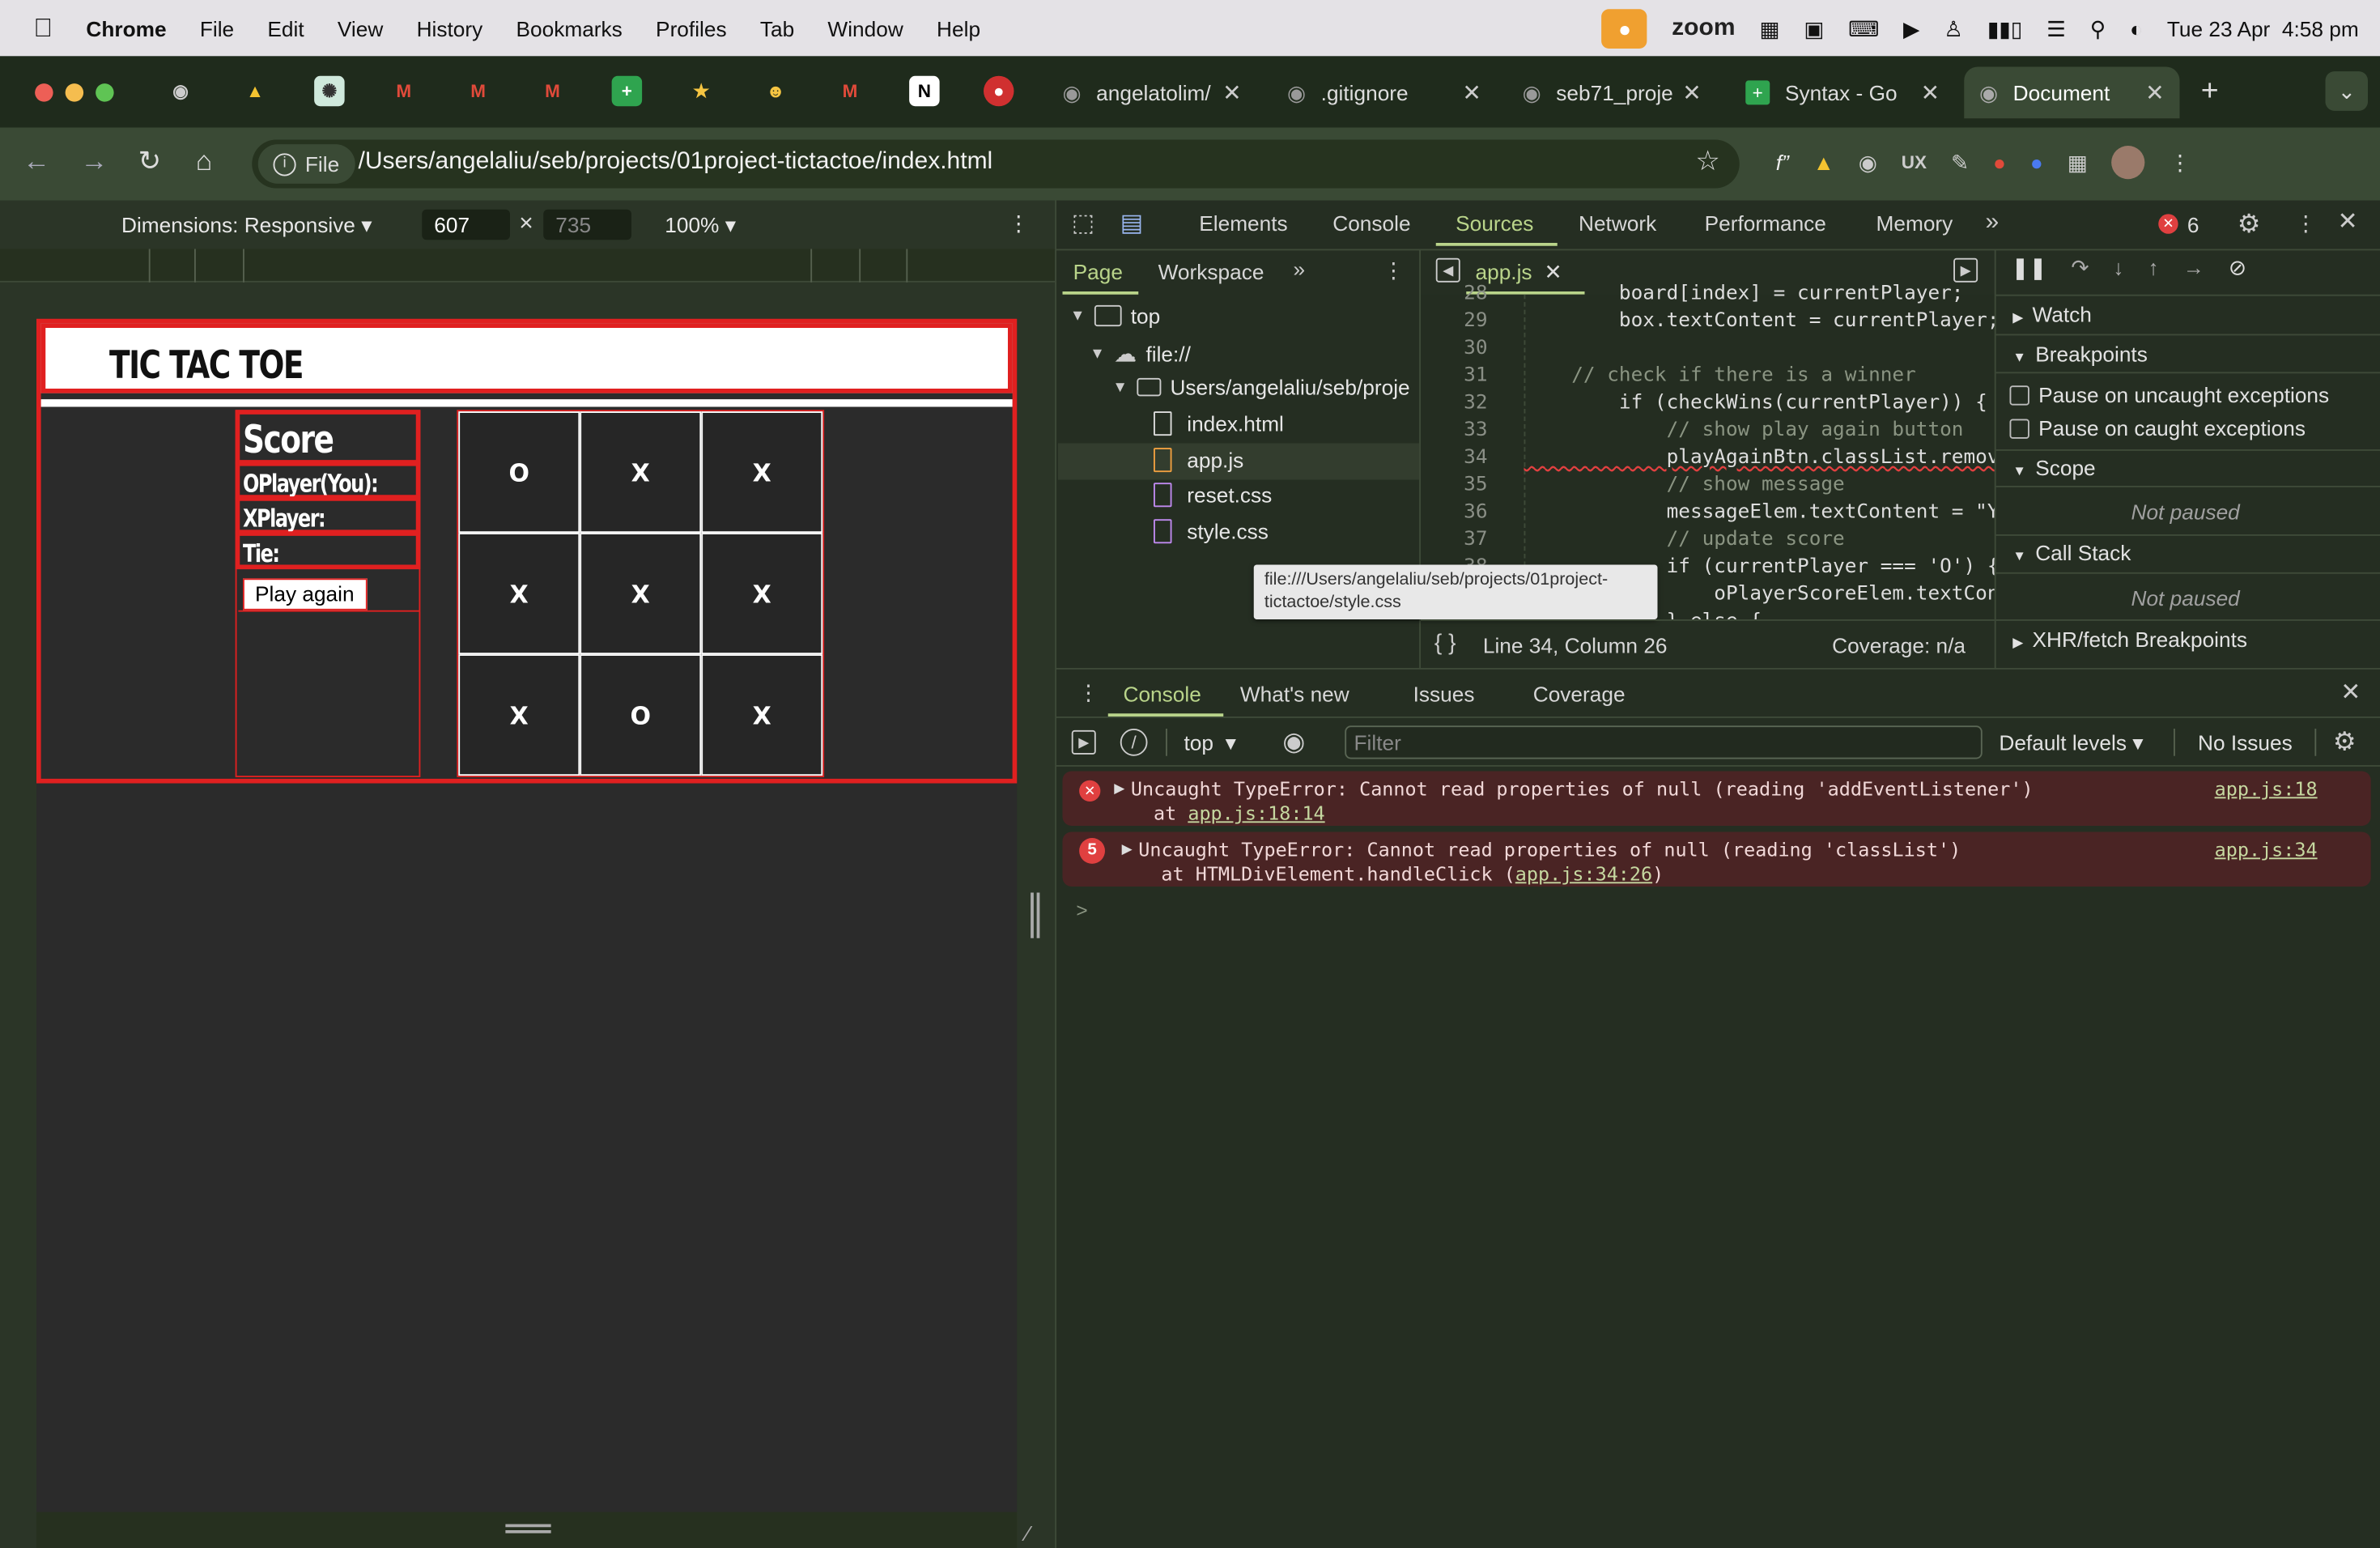 The image size is (2380, 1548). I want to click on pinned-tab-sheets-icon: +, so click(627, 91).